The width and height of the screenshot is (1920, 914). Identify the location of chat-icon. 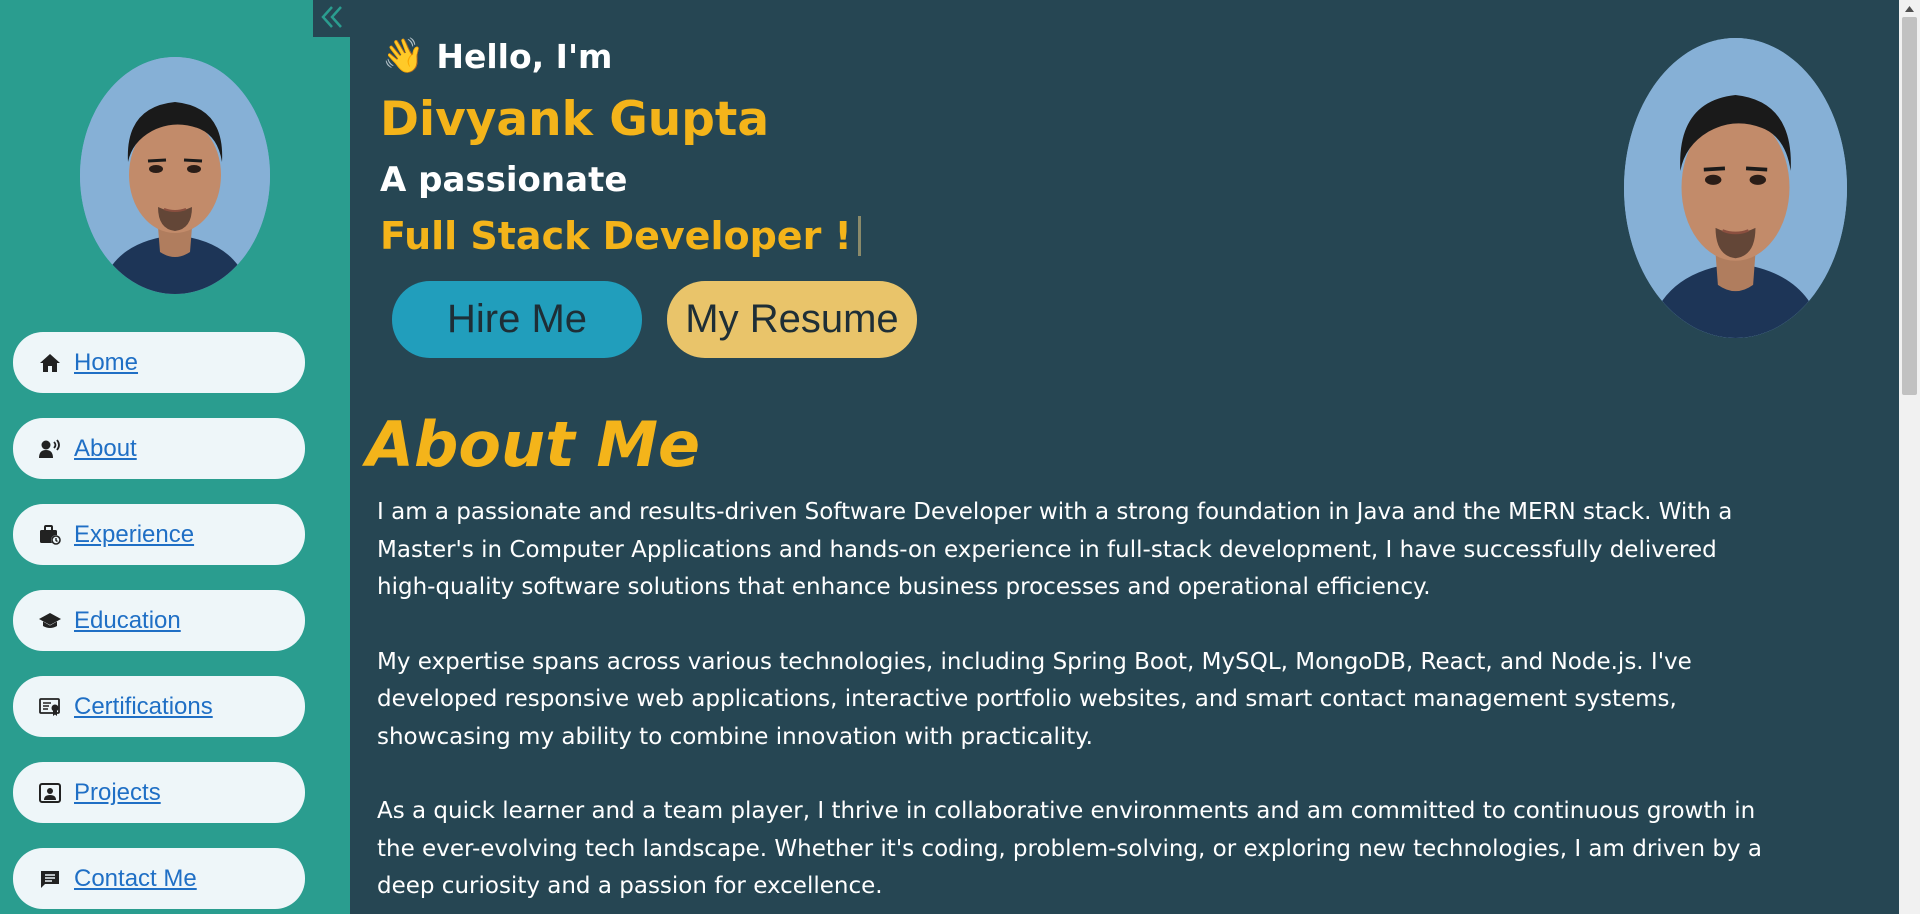
(50, 879).